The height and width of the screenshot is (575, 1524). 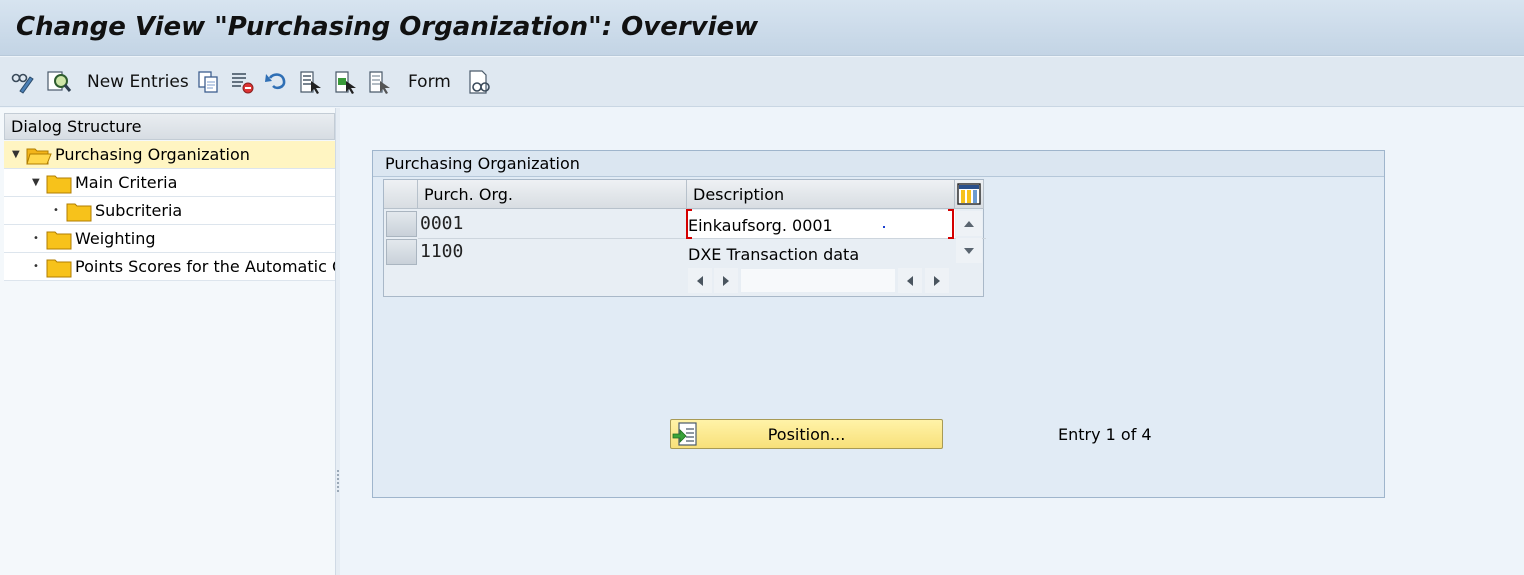 I want to click on deselect-all-icon, so click(x=379, y=82).